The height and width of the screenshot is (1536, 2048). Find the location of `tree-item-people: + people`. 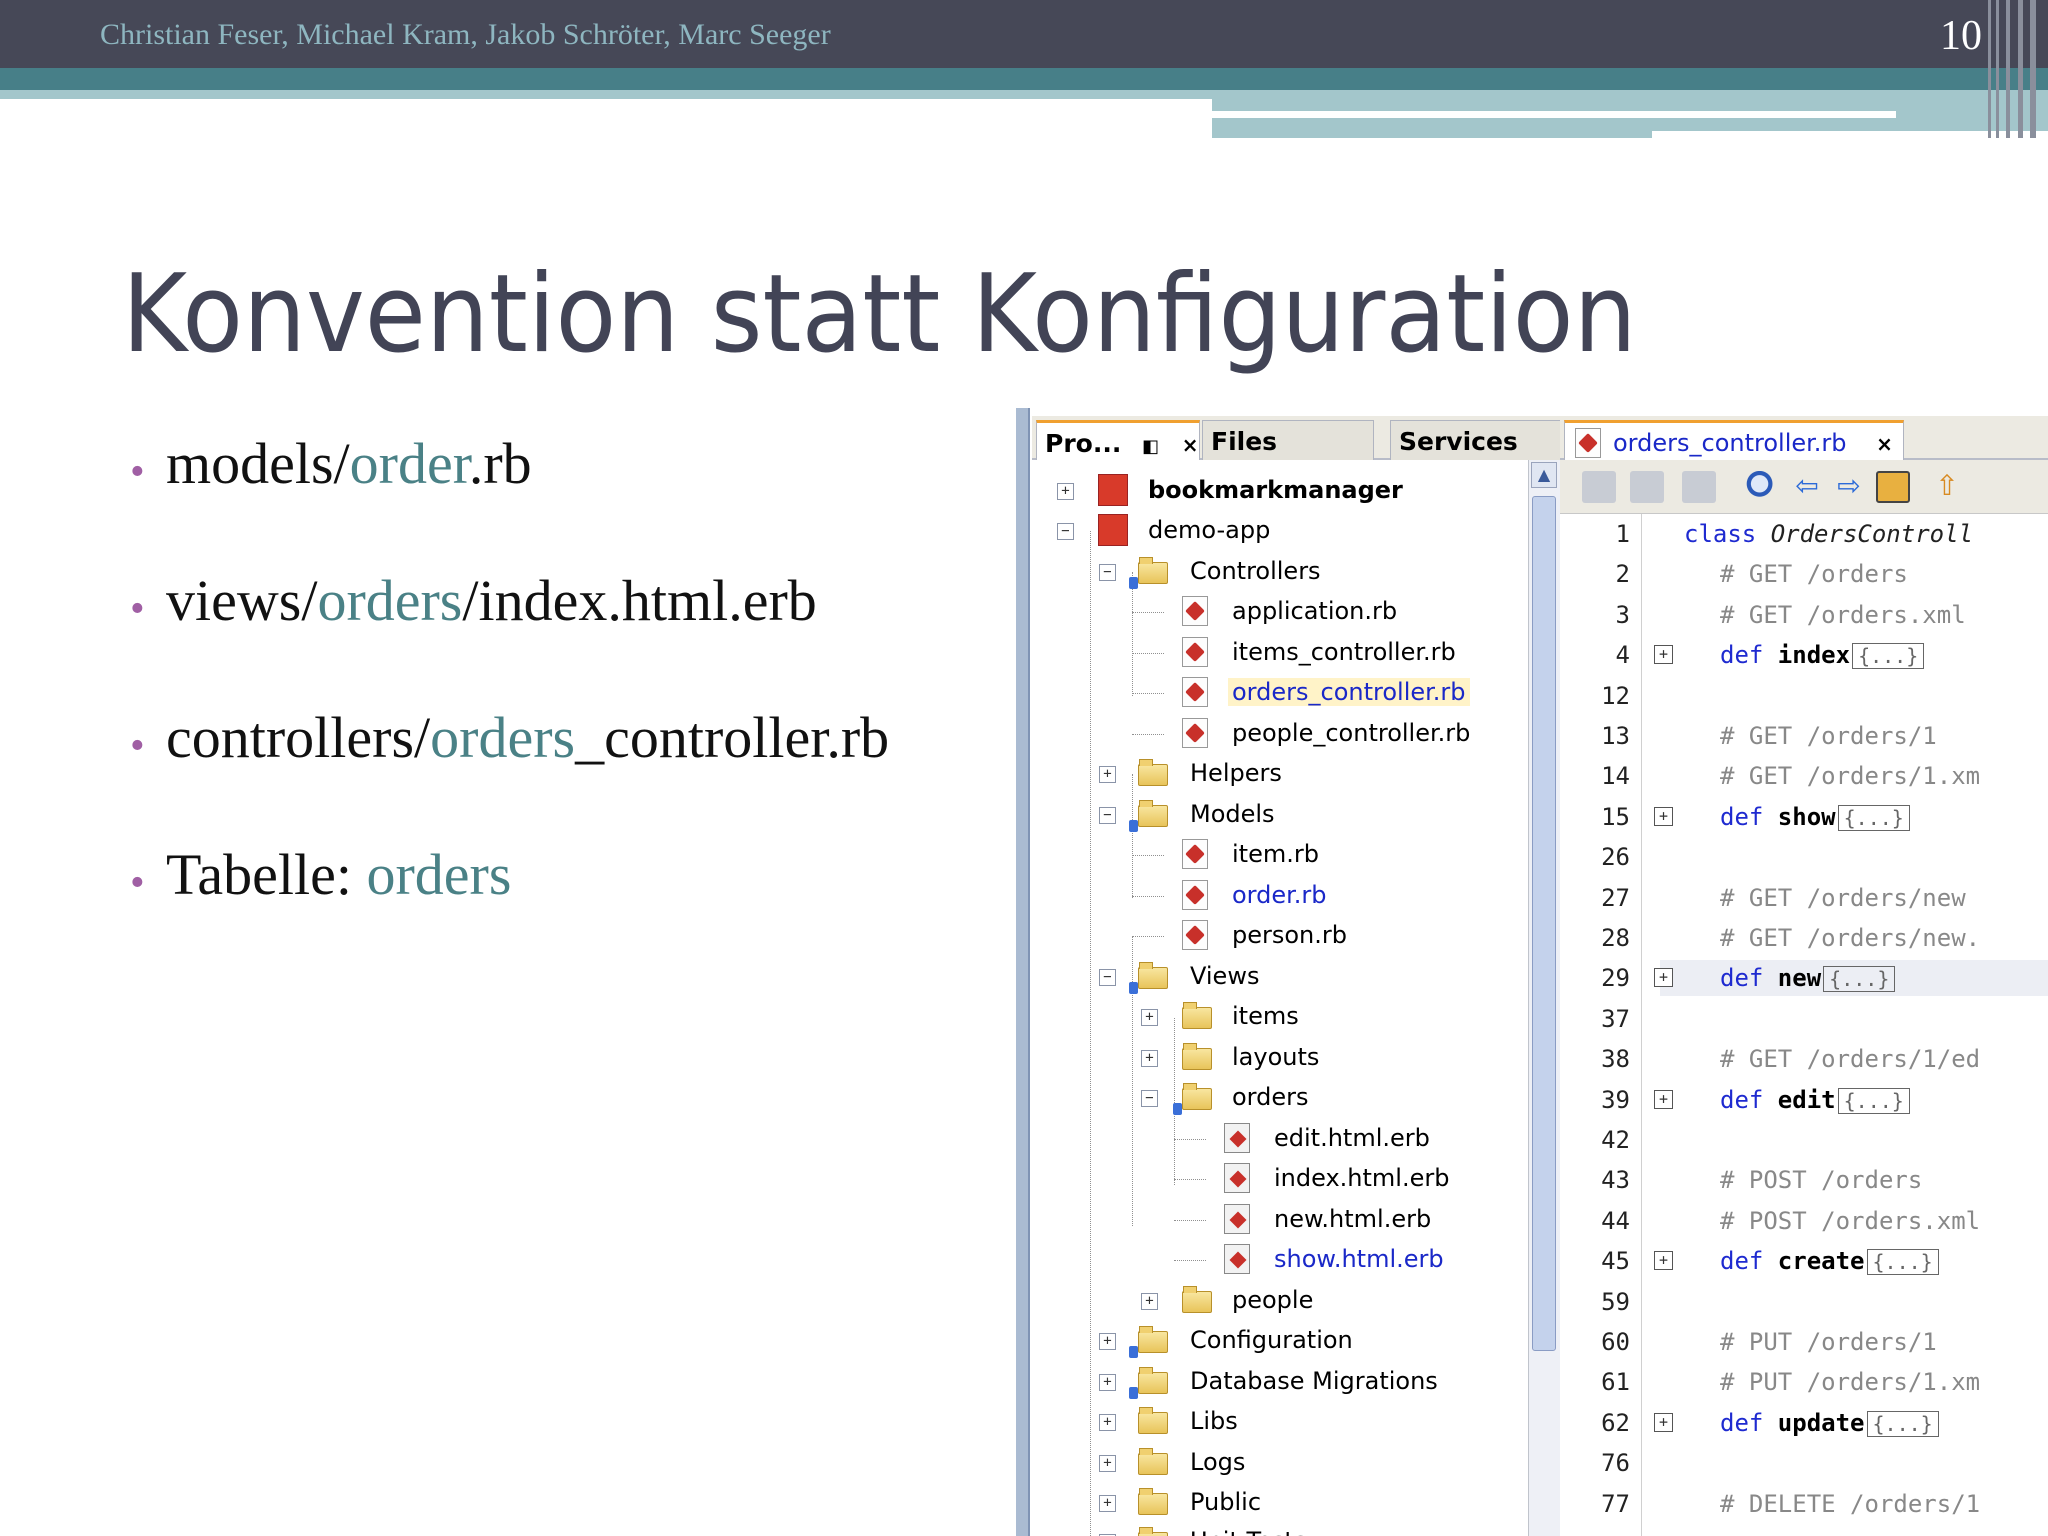

tree-item-people: + people is located at coordinates (1282, 1301).